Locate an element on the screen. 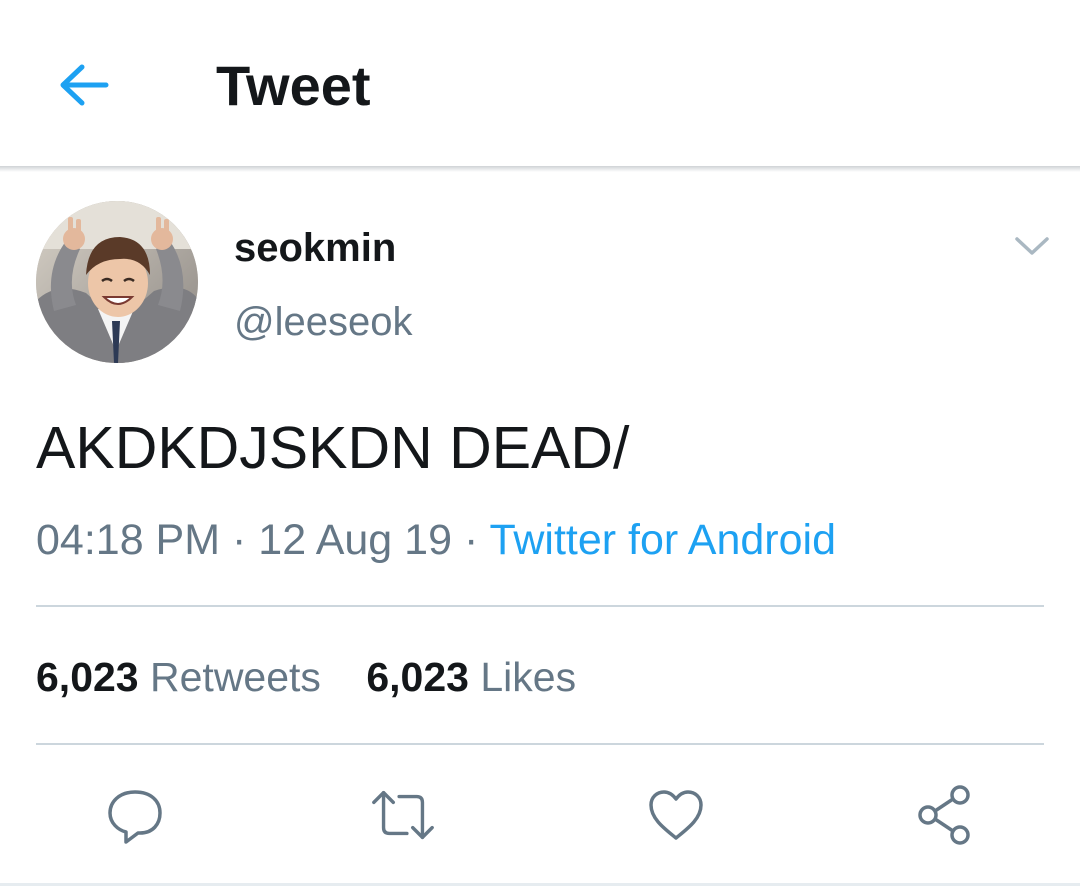  arrow-left-icon is located at coordinates (84, 85).